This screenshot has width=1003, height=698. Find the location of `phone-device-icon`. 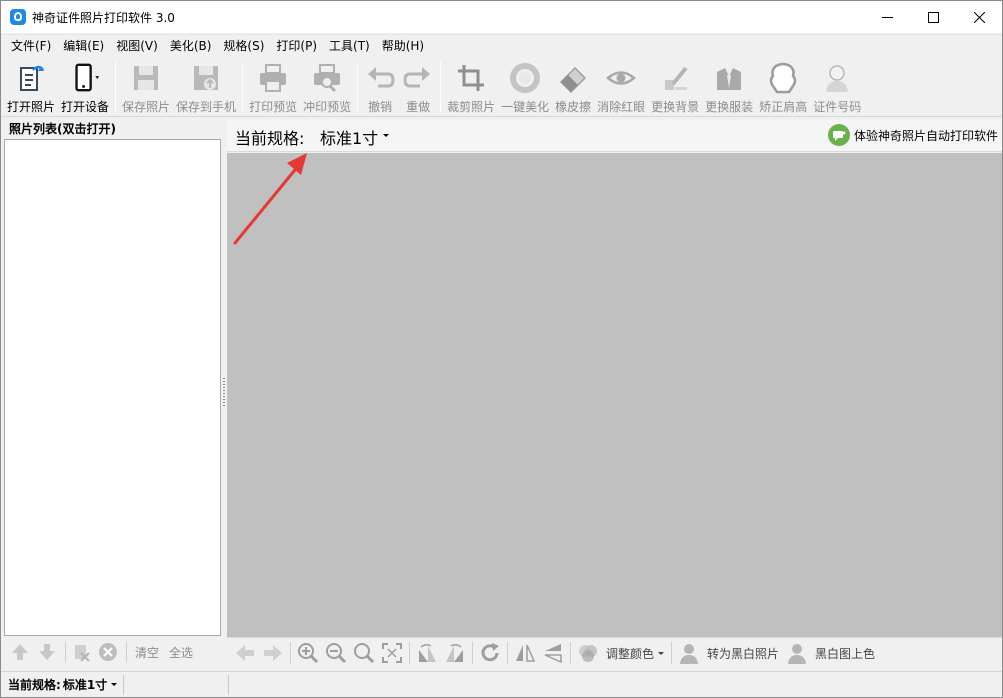

phone-device-icon is located at coordinates (85, 78).